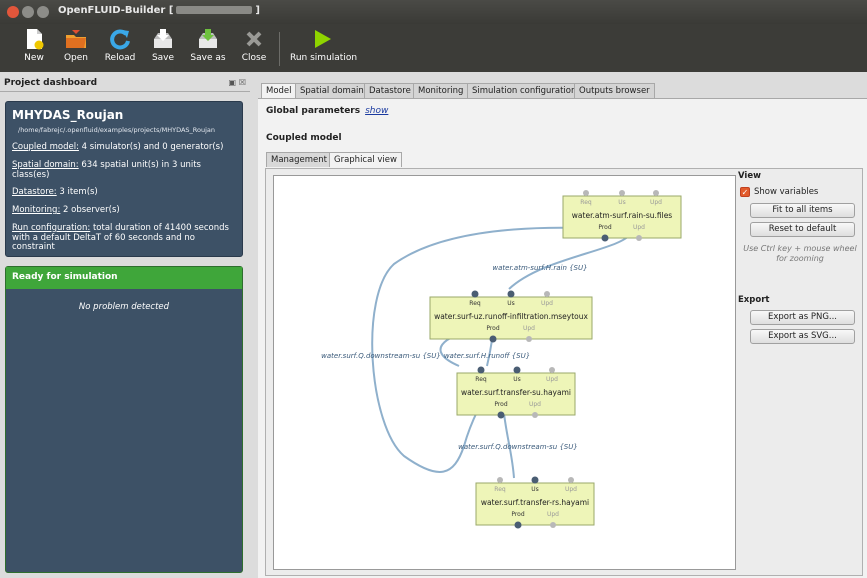  I want to click on new-button: New, so click(34, 49).